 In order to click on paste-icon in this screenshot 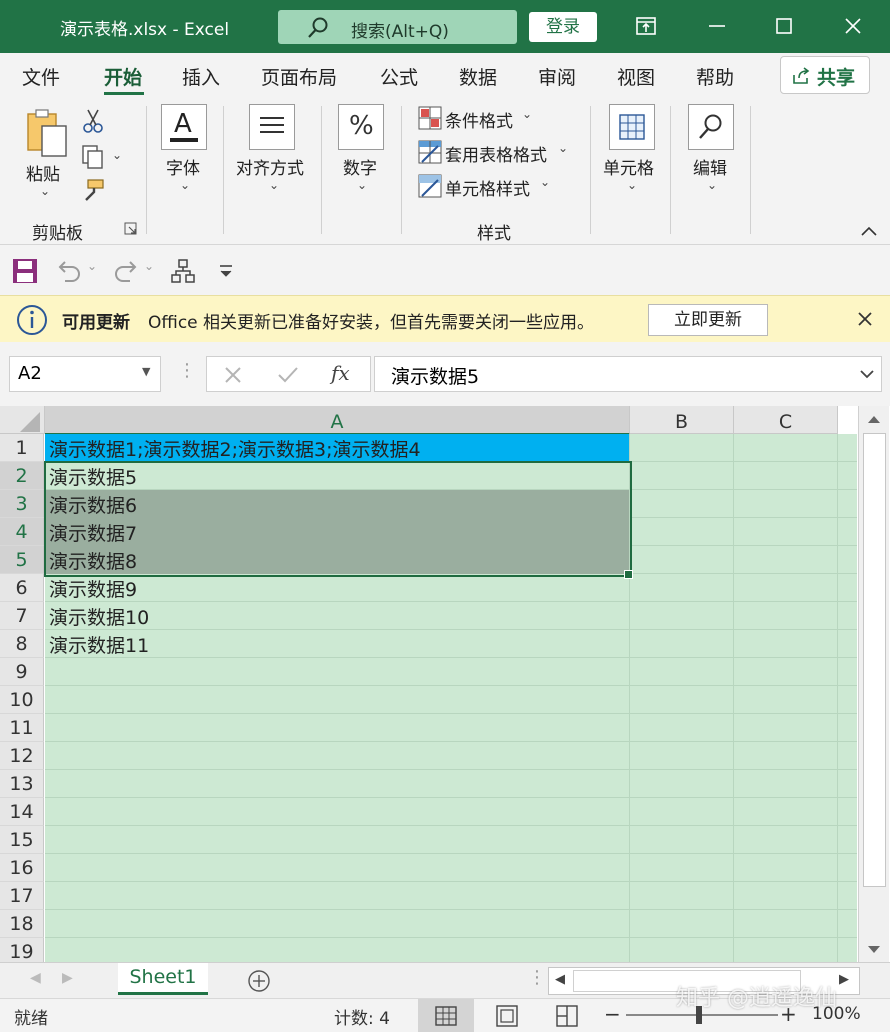, I will do `click(47, 133)`.